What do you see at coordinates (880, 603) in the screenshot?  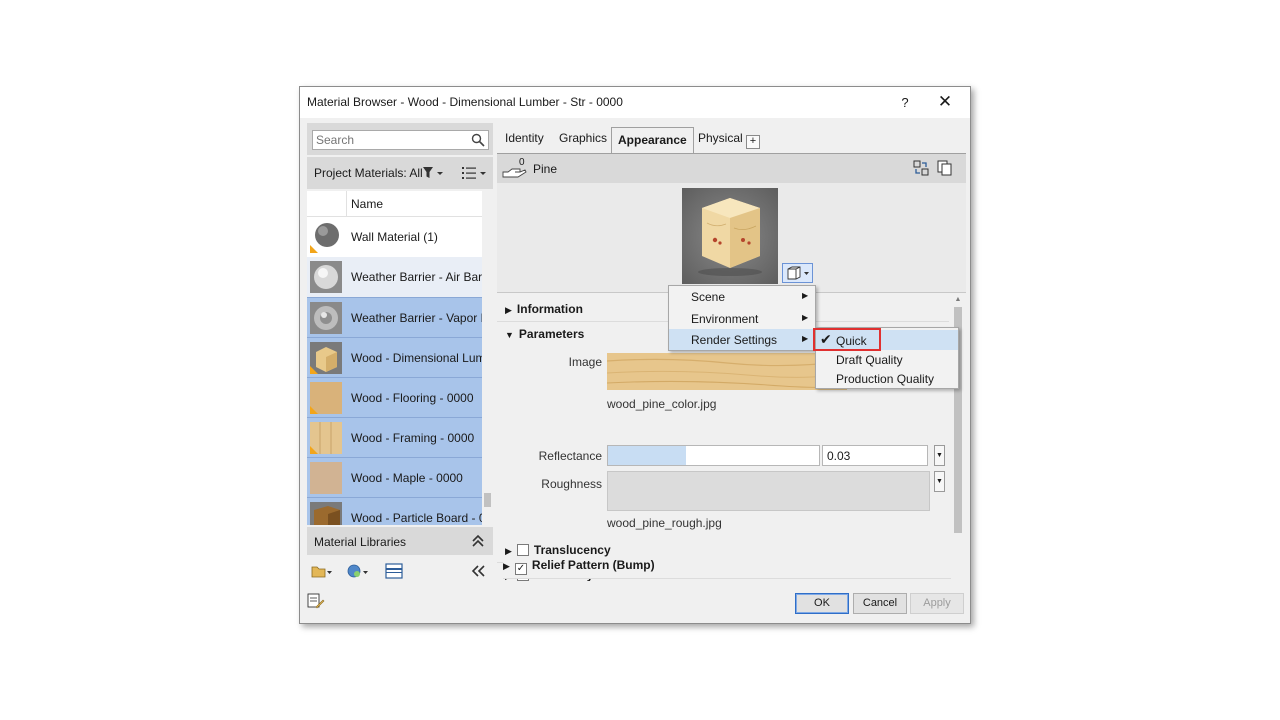 I see `cancel-button: Cancel` at bounding box center [880, 603].